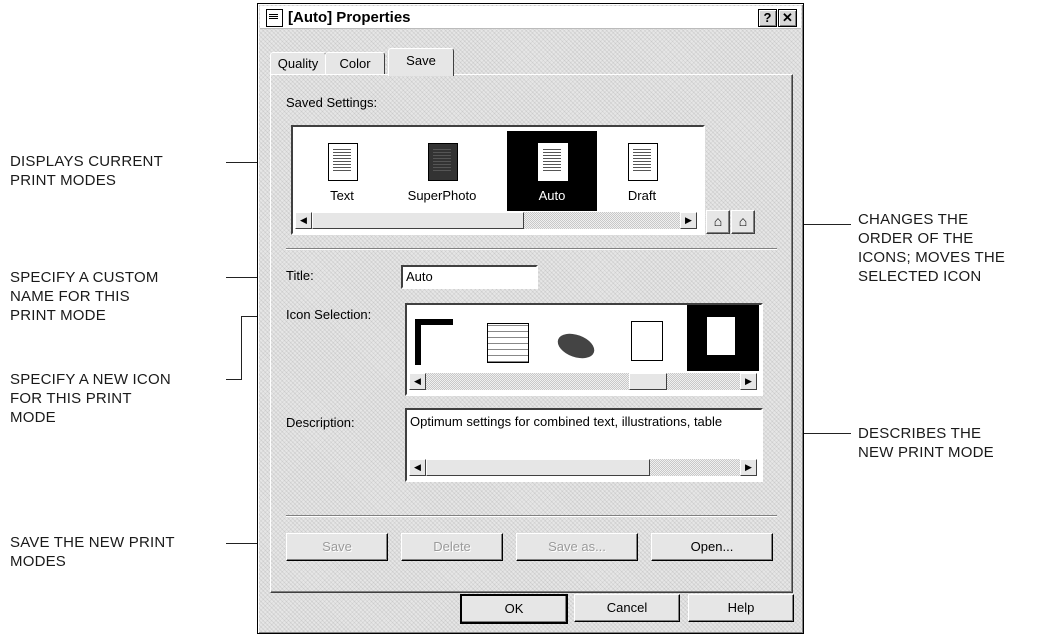 The height and width of the screenshot is (635, 1042). What do you see at coordinates (767, 18) in the screenshot?
I see `help-icon: ?` at bounding box center [767, 18].